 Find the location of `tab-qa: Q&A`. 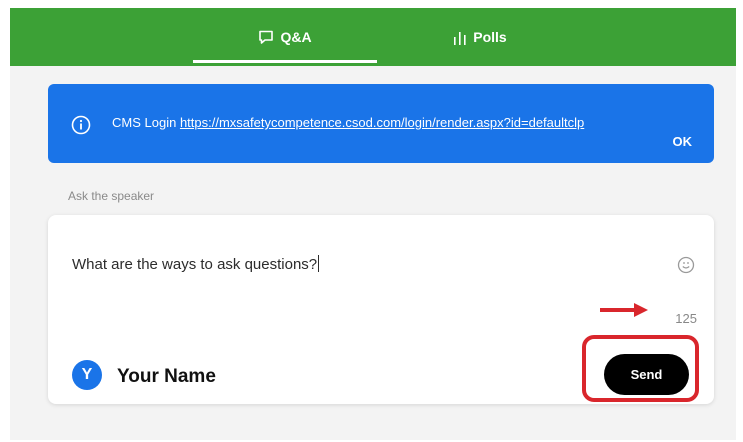

tab-qa: Q&A is located at coordinates (285, 37).